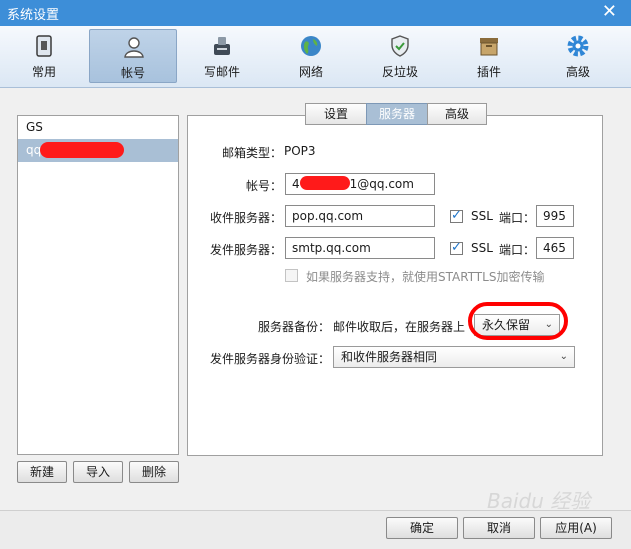 The image size is (631, 549). Describe the element at coordinates (33, 15) in the screenshot. I see `window-title: 系统设置` at that location.